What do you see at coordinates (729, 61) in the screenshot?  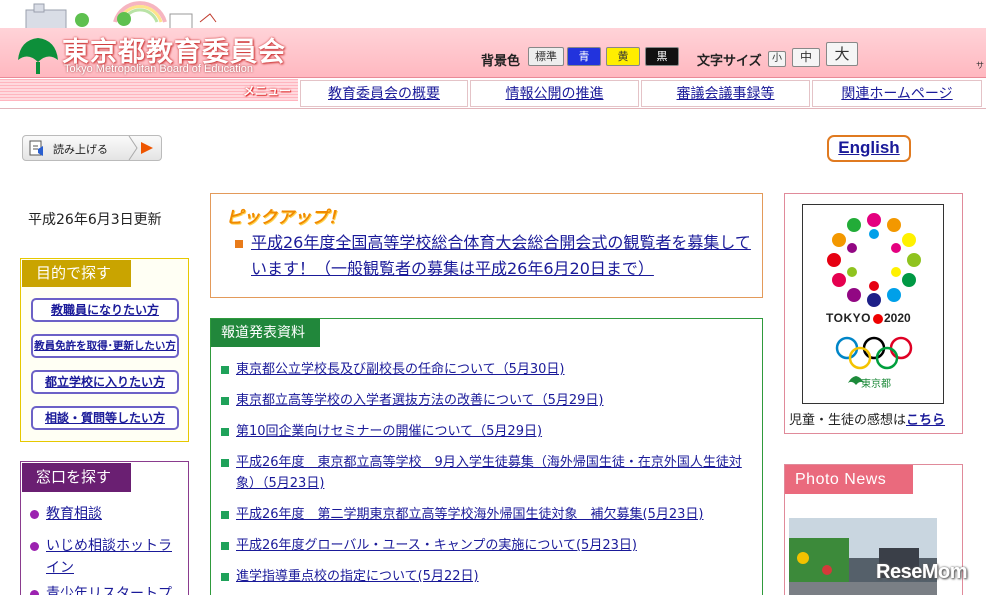 I see `font-size-label: 文字サイズ` at bounding box center [729, 61].